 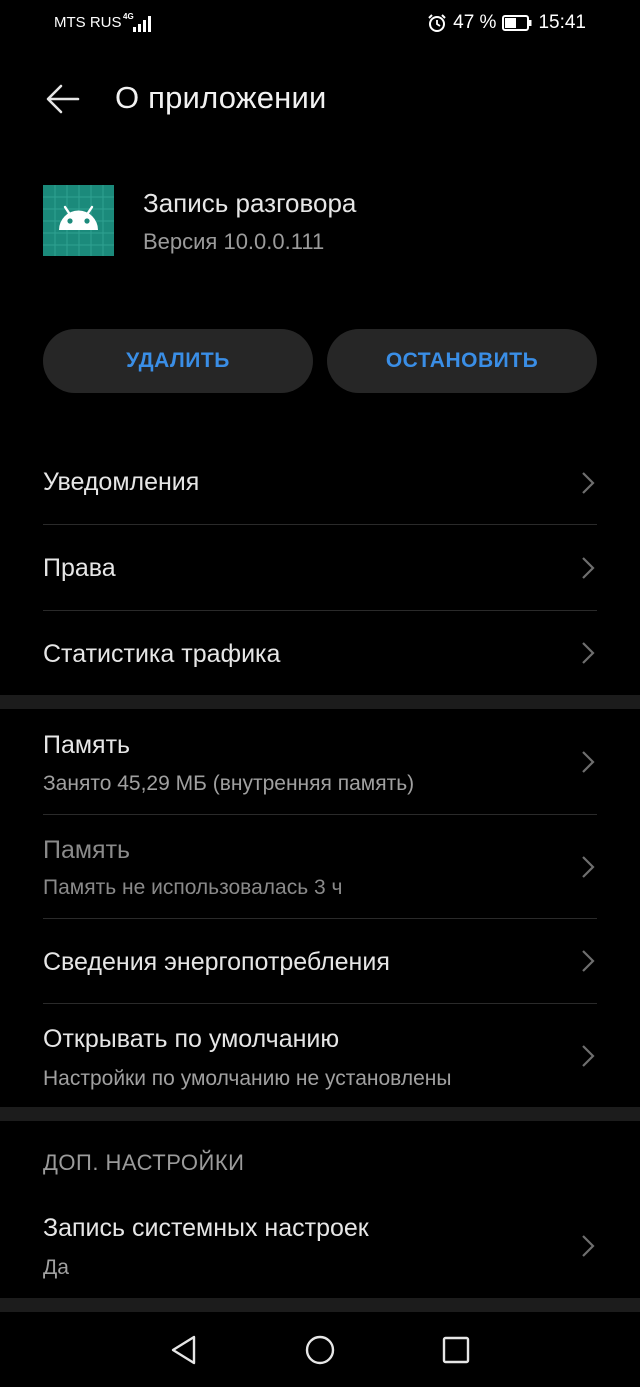 What do you see at coordinates (63, 99) in the screenshot?
I see `back-arrow-icon` at bounding box center [63, 99].